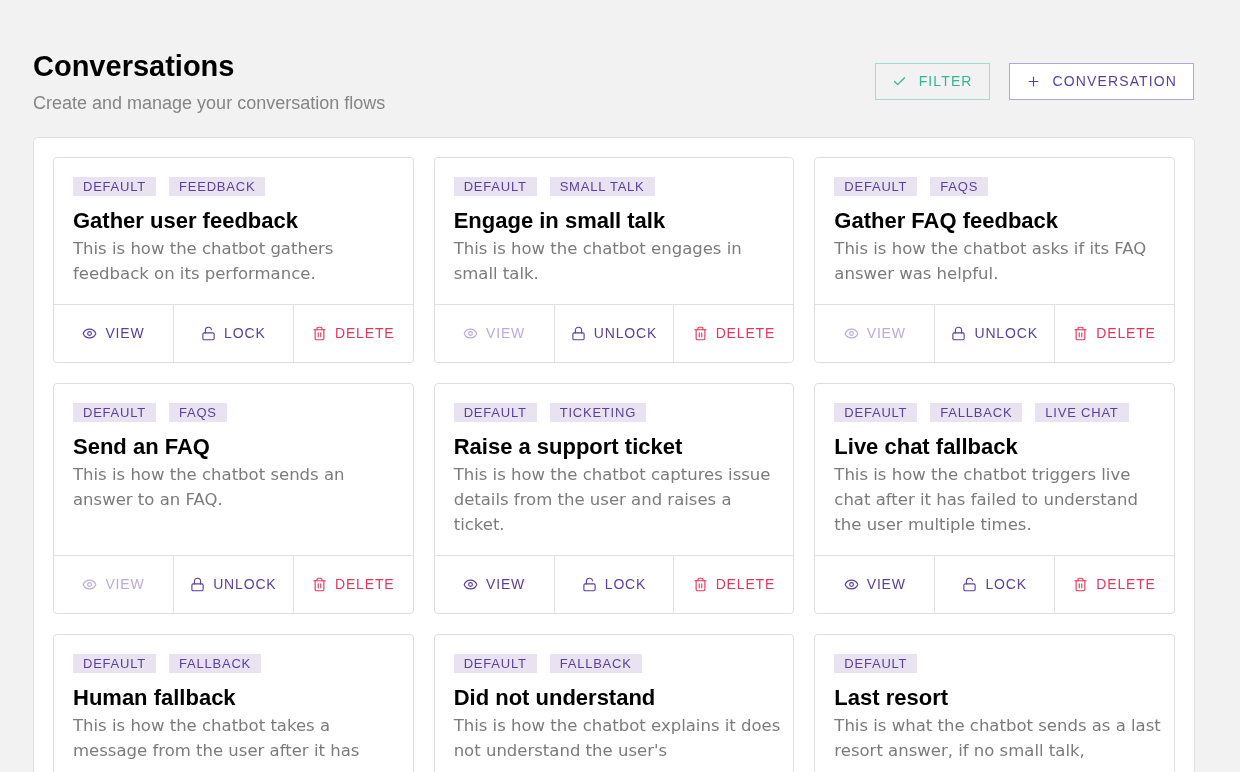 This screenshot has width=1240, height=772. I want to click on tag: SMALL TALK, so click(602, 186).